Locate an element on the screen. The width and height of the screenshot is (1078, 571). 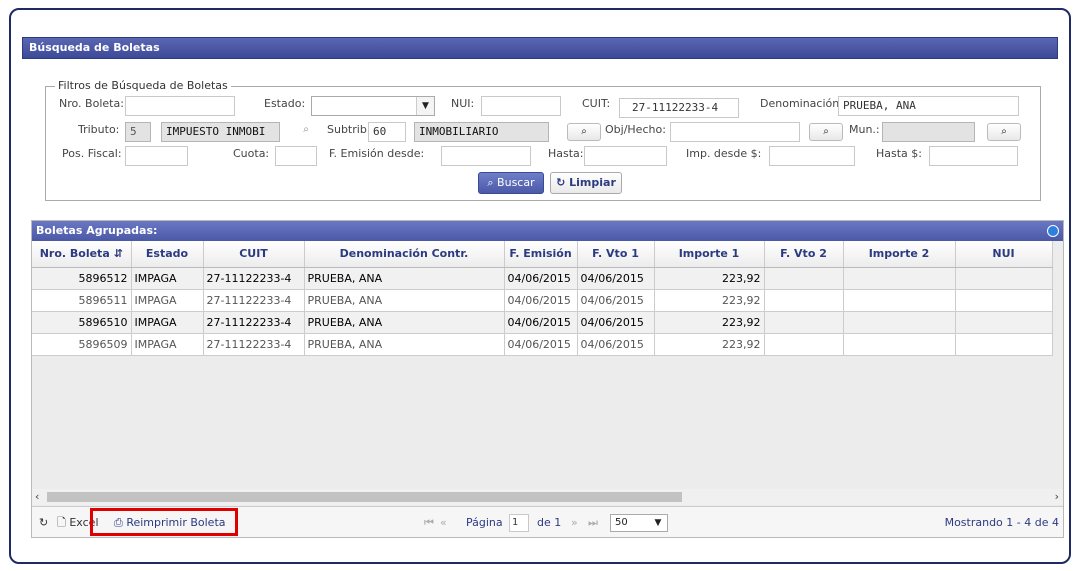
sort-icon: ⇵ is located at coordinates (118, 254).